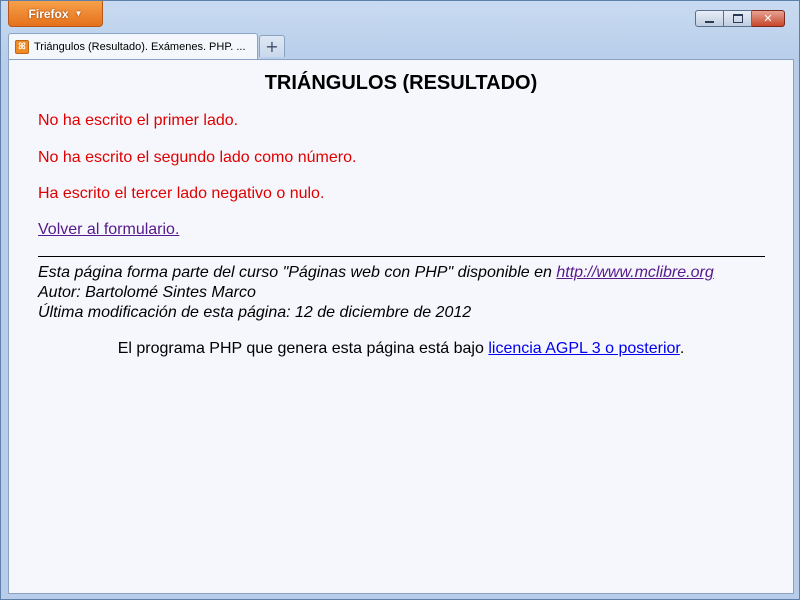 This screenshot has height=600, width=800. I want to click on error-message-first-side: No ha escrito el primer lado., so click(138, 120).